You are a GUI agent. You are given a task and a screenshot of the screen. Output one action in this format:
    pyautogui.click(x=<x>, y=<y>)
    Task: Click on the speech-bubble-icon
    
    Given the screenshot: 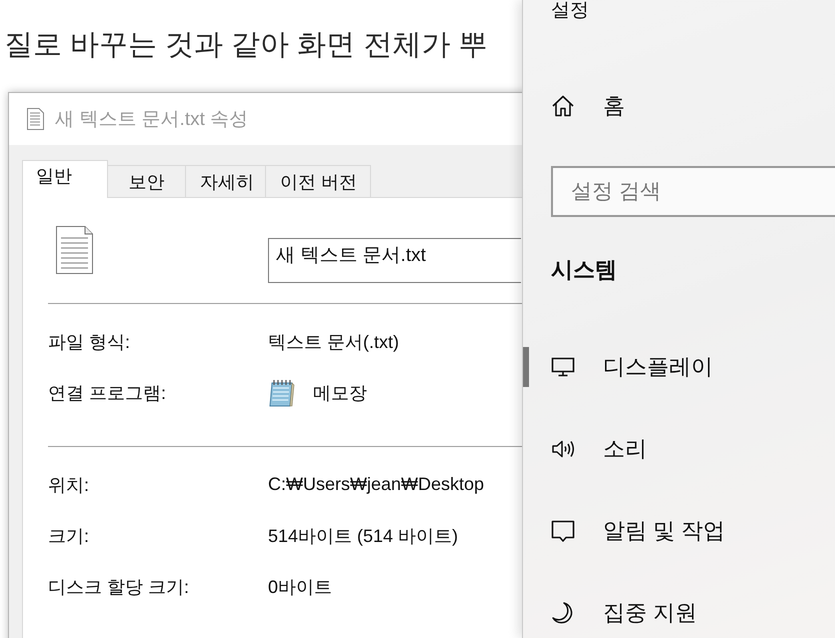 What is the action you would take?
    pyautogui.click(x=563, y=531)
    